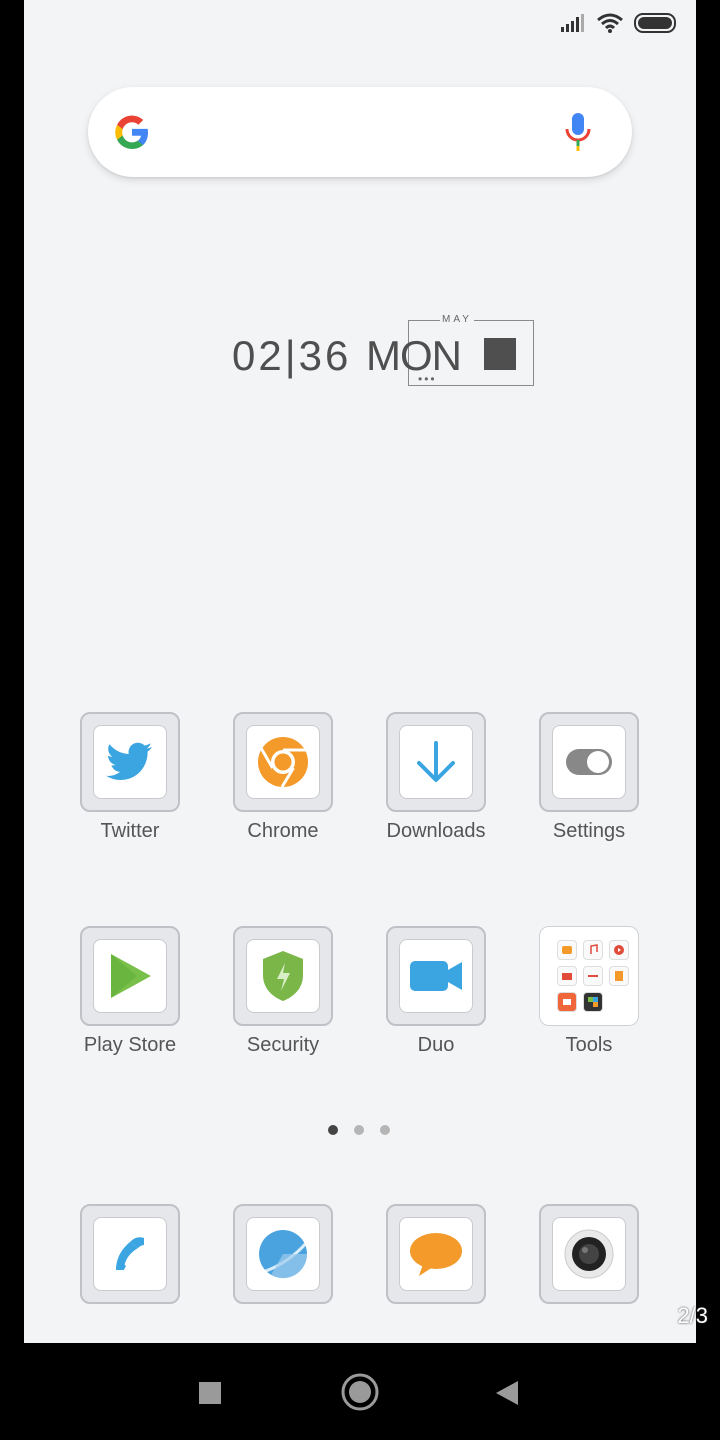 Image resolution: width=720 pixels, height=1440 pixels. I want to click on mini-thumb-icon, so click(567, 950).